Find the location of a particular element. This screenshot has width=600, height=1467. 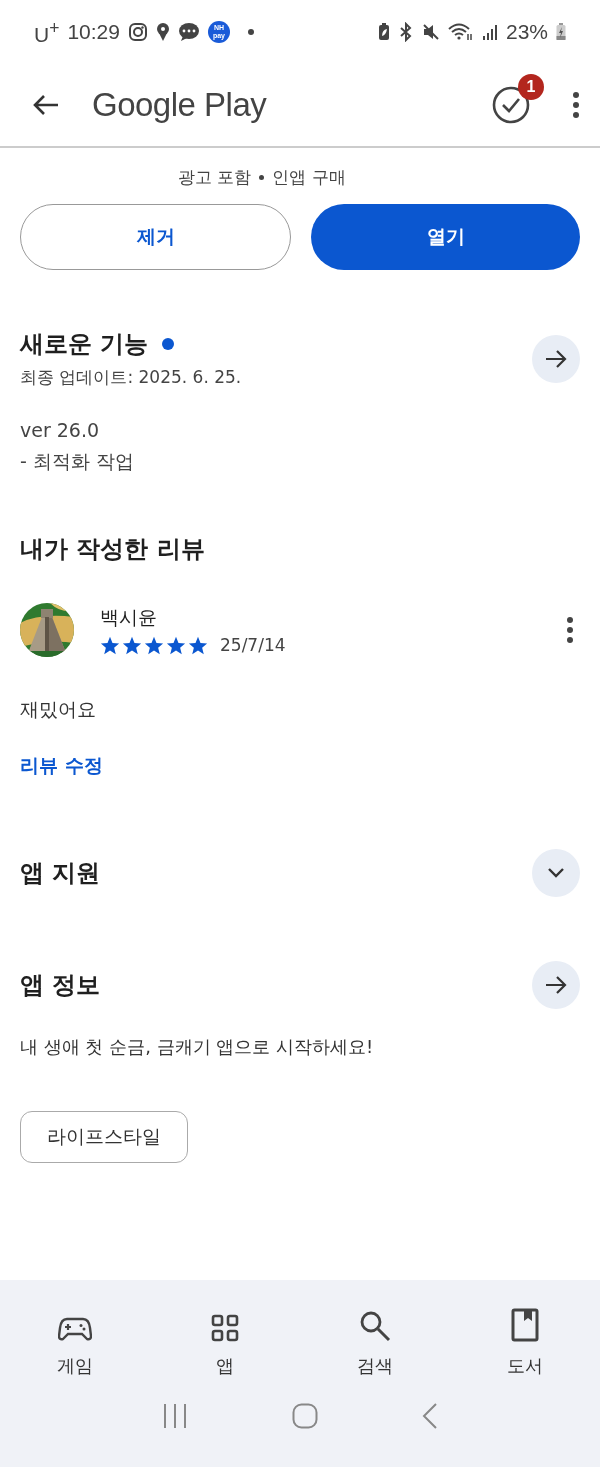

nav-tab: 검색 is located at coordinates (375, 1338).